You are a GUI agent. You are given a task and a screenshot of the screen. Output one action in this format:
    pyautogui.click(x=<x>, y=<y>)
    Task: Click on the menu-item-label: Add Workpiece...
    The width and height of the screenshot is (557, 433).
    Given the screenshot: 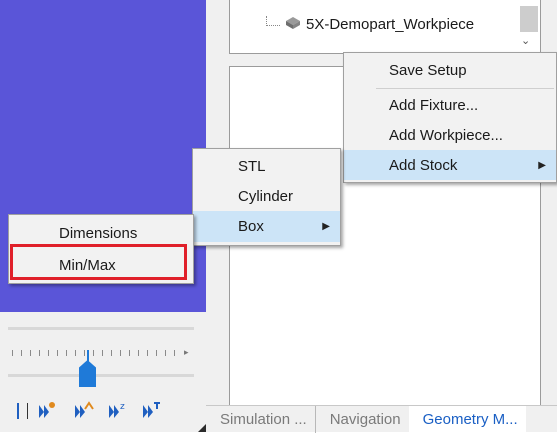 What is the action you would take?
    pyautogui.click(x=446, y=135)
    